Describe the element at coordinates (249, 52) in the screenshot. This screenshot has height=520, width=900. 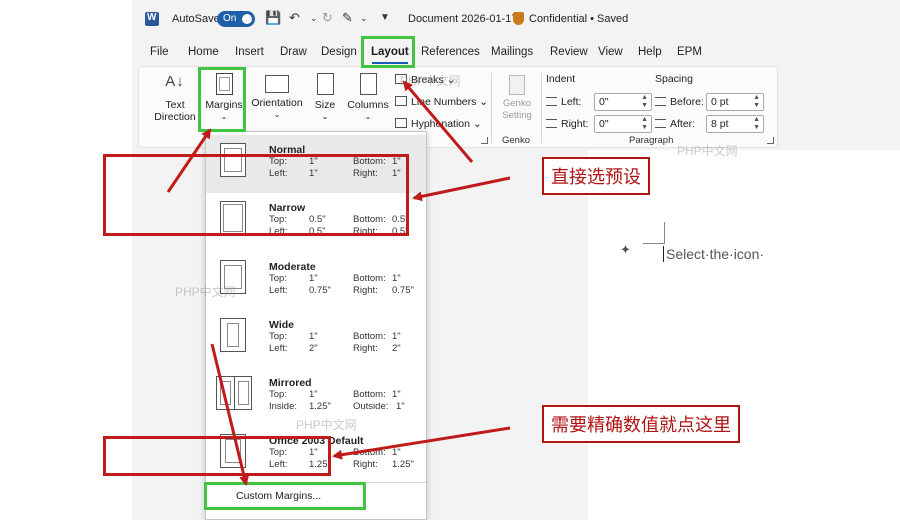
I see `tab-insert: Insert` at that location.